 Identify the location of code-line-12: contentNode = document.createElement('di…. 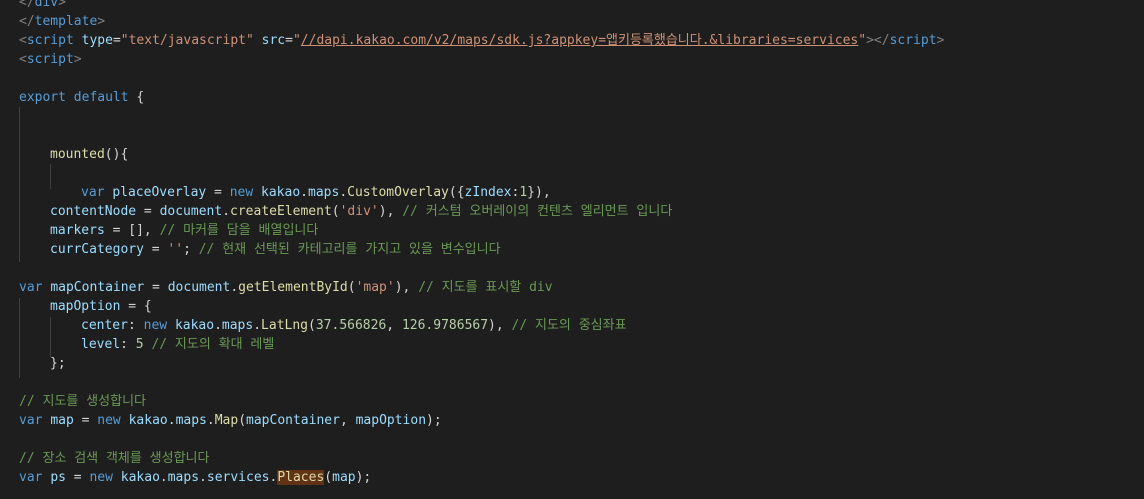
(361, 211).